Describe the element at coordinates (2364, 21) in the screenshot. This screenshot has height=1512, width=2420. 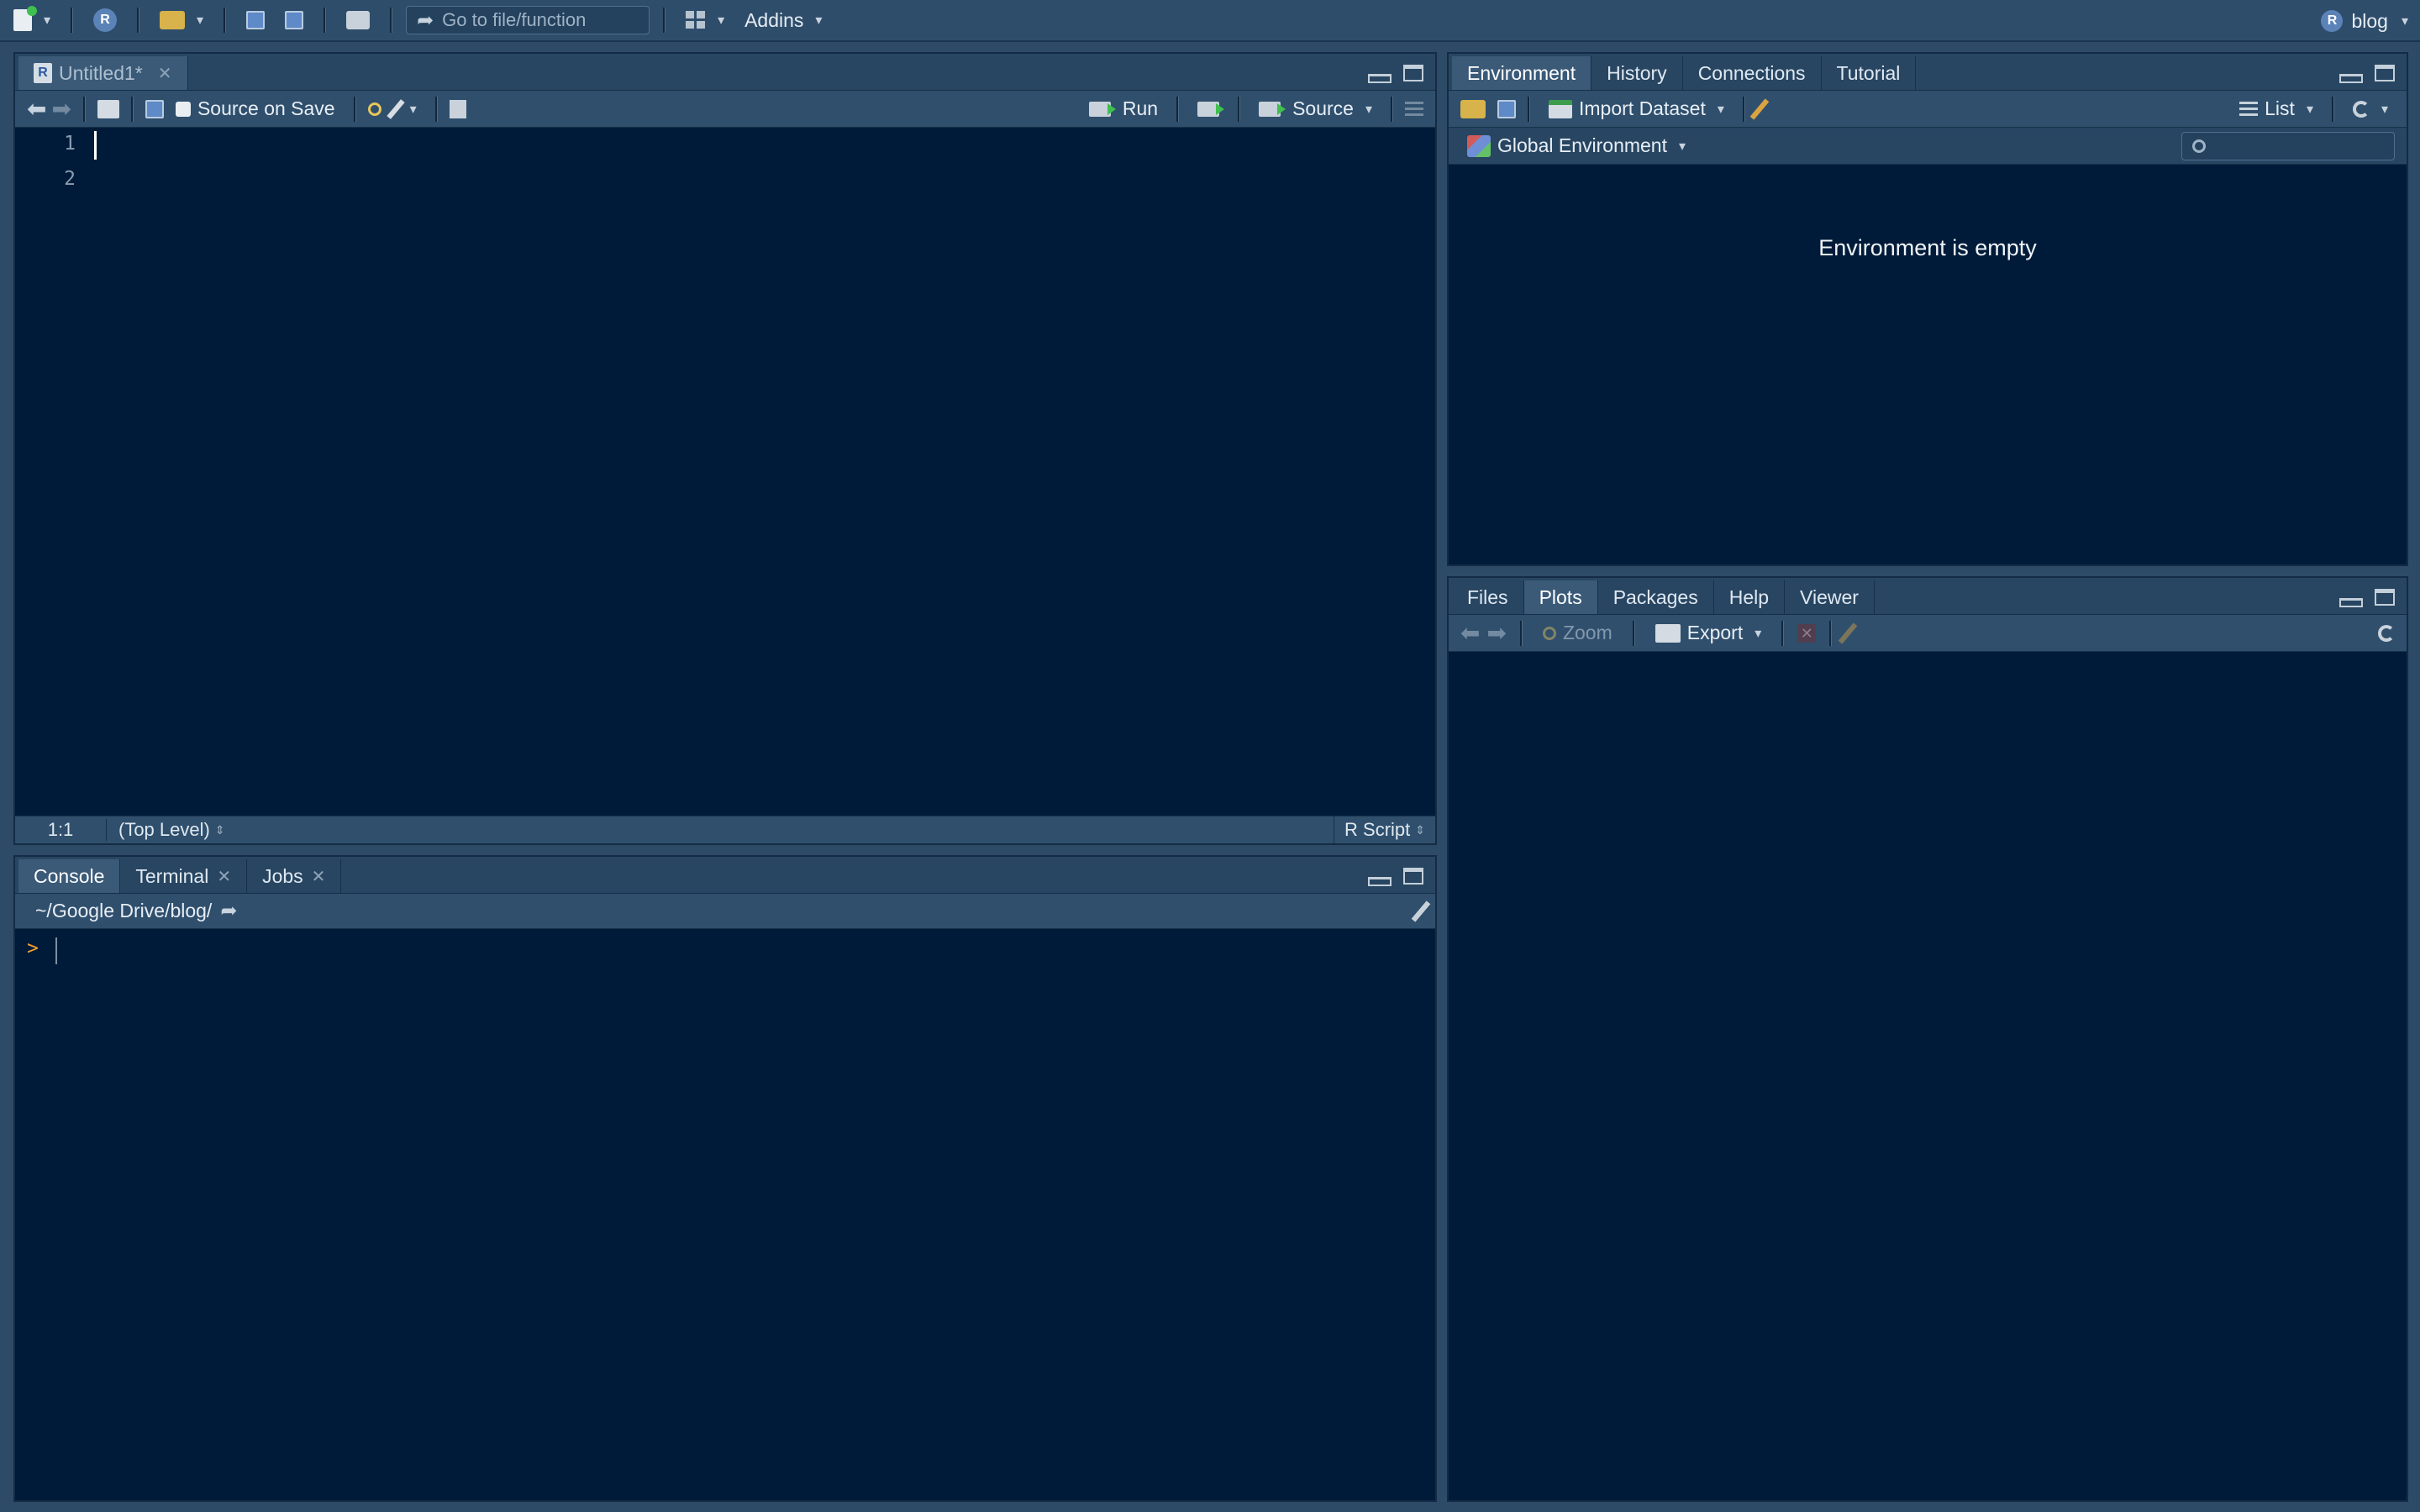
I see `project-menu: R blog ▾` at that location.